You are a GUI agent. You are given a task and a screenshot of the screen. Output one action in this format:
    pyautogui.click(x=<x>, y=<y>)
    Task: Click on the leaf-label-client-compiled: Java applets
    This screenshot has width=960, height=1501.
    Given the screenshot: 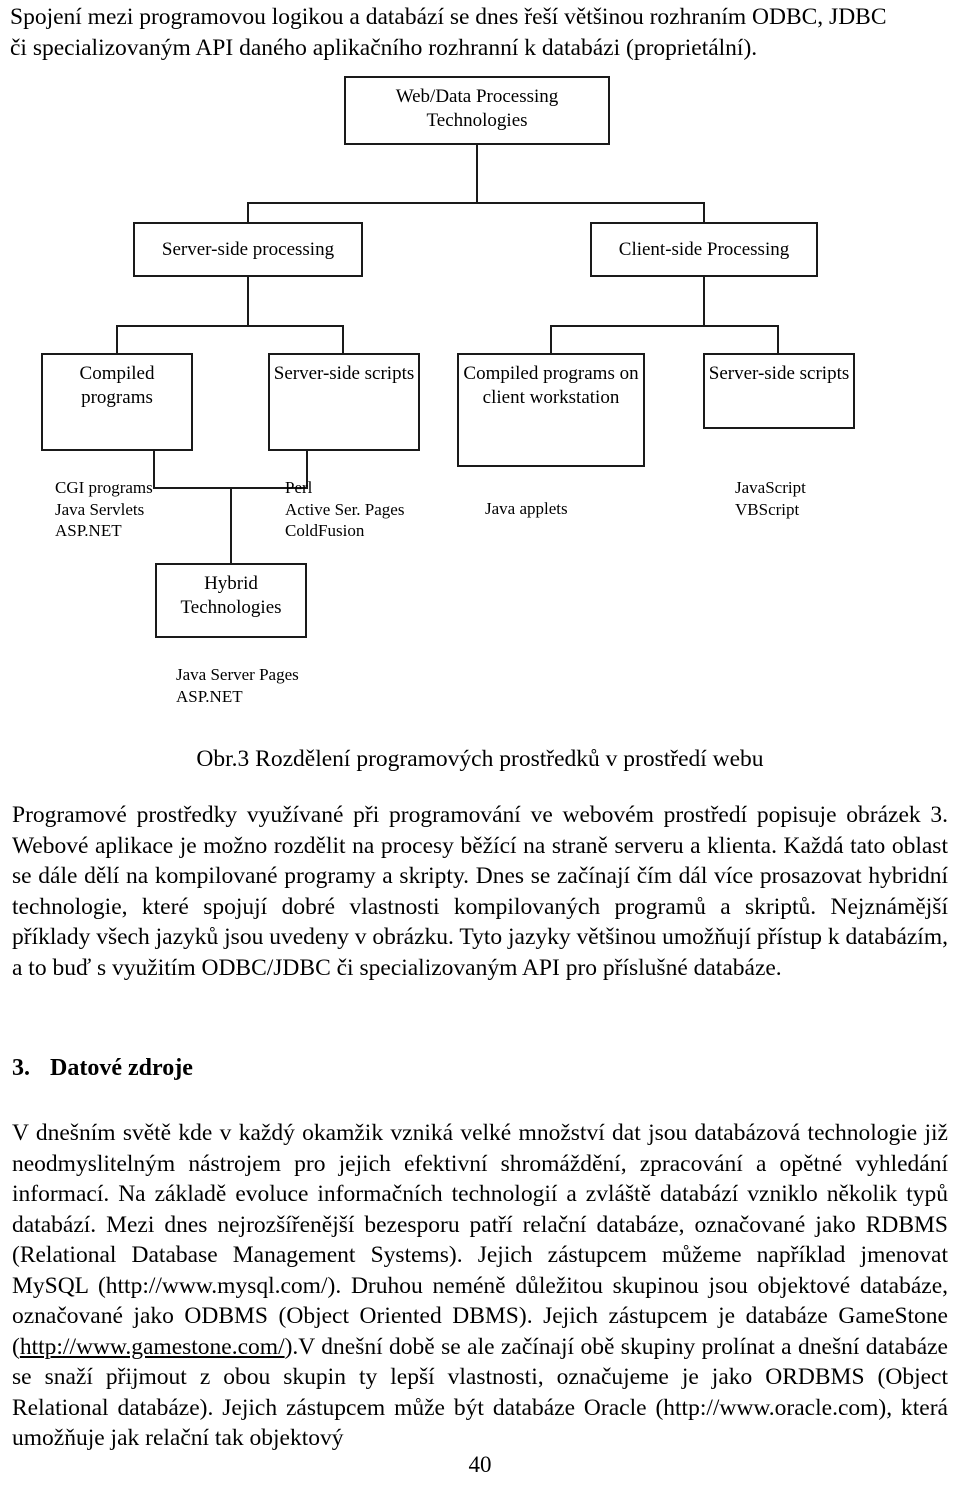 What is the action you would take?
    pyautogui.click(x=526, y=508)
    